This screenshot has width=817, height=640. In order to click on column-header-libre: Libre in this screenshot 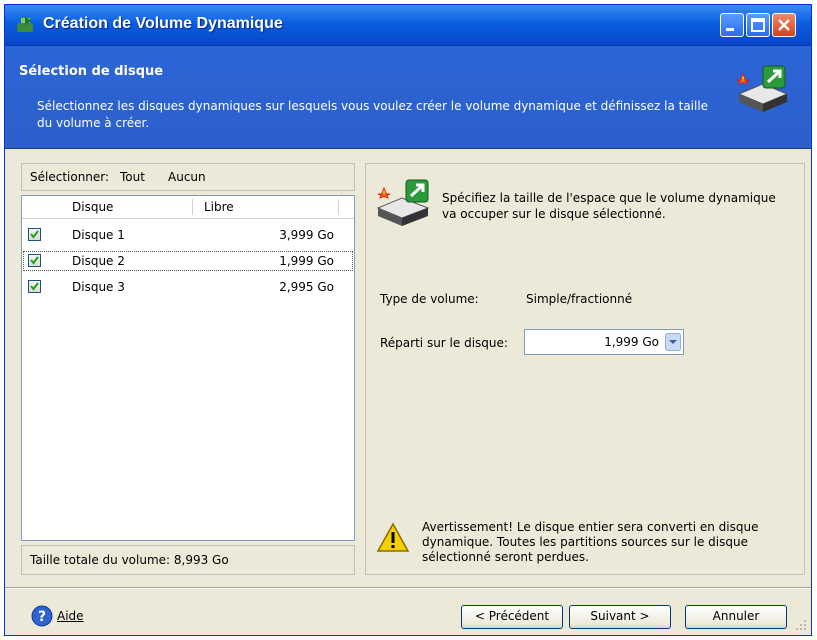, I will do `click(219, 207)`.